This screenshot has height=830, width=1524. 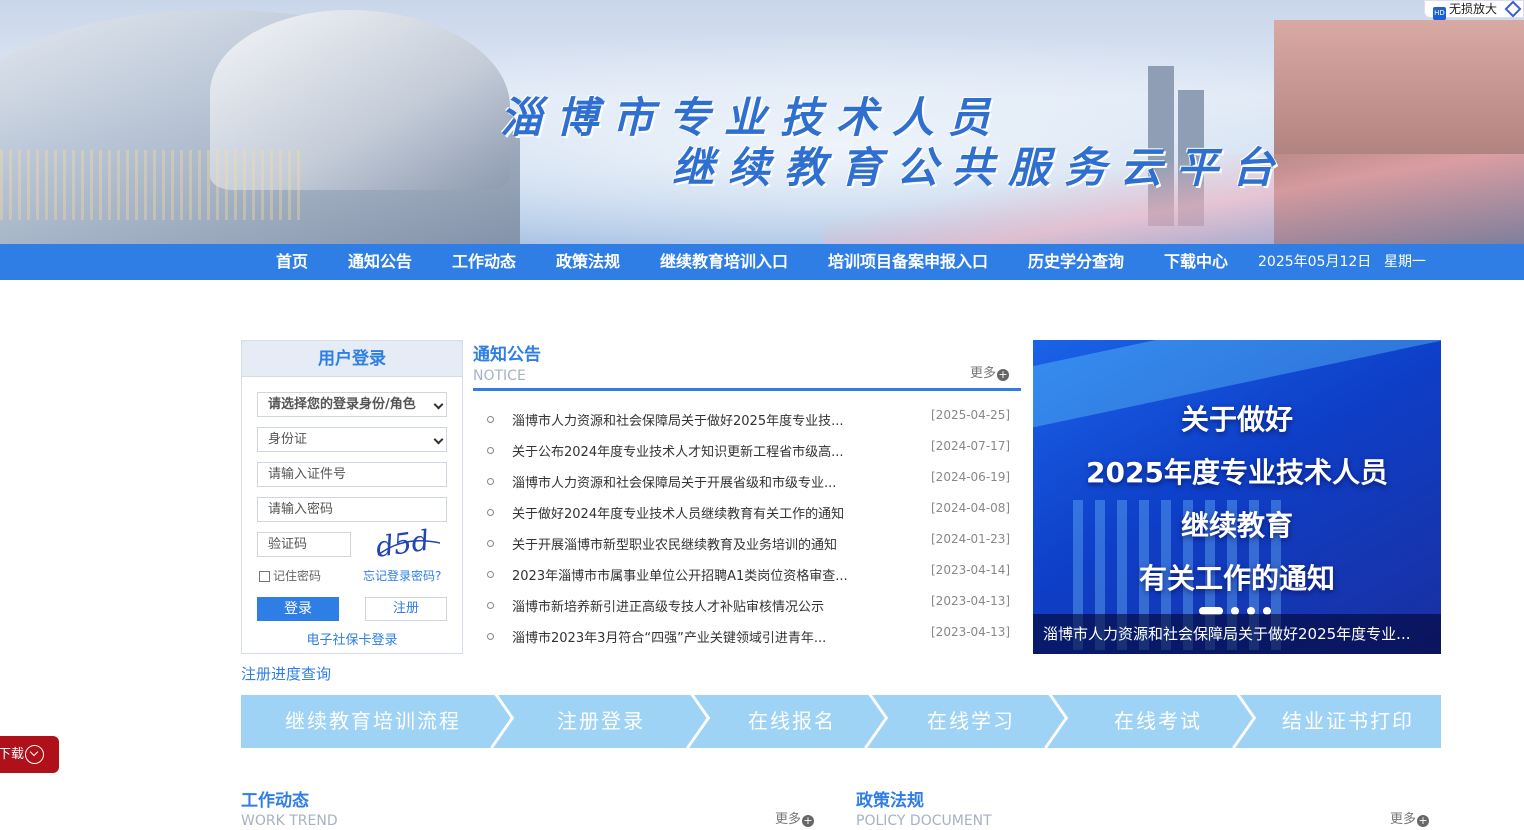 I want to click on policy-title: 政策法规, so click(x=890, y=801).